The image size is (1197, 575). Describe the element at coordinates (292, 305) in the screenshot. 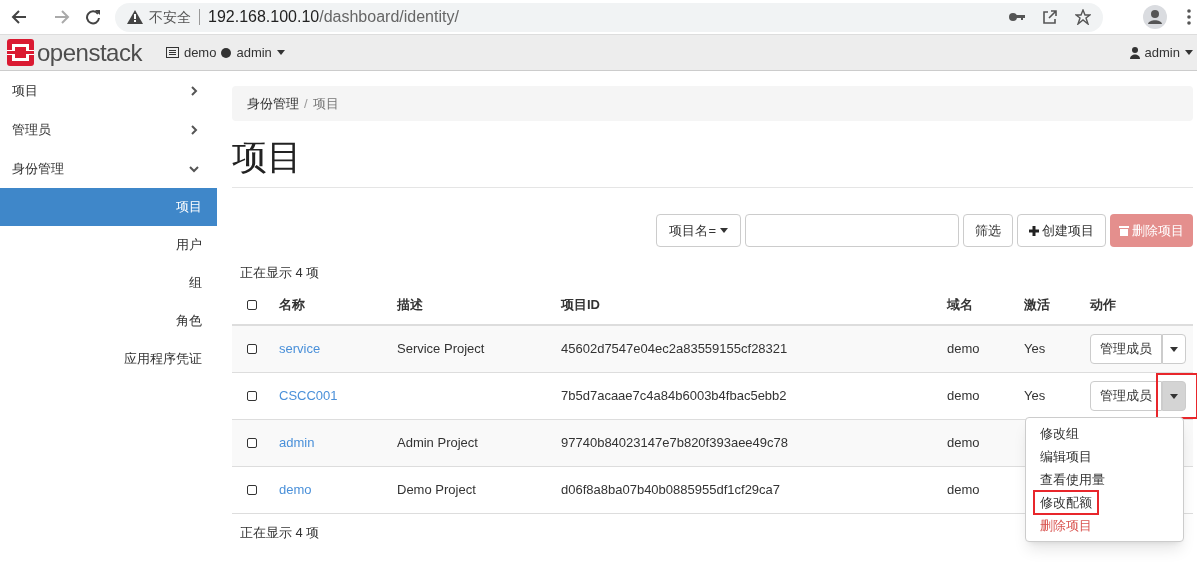

I see `column-header: 名称` at that location.